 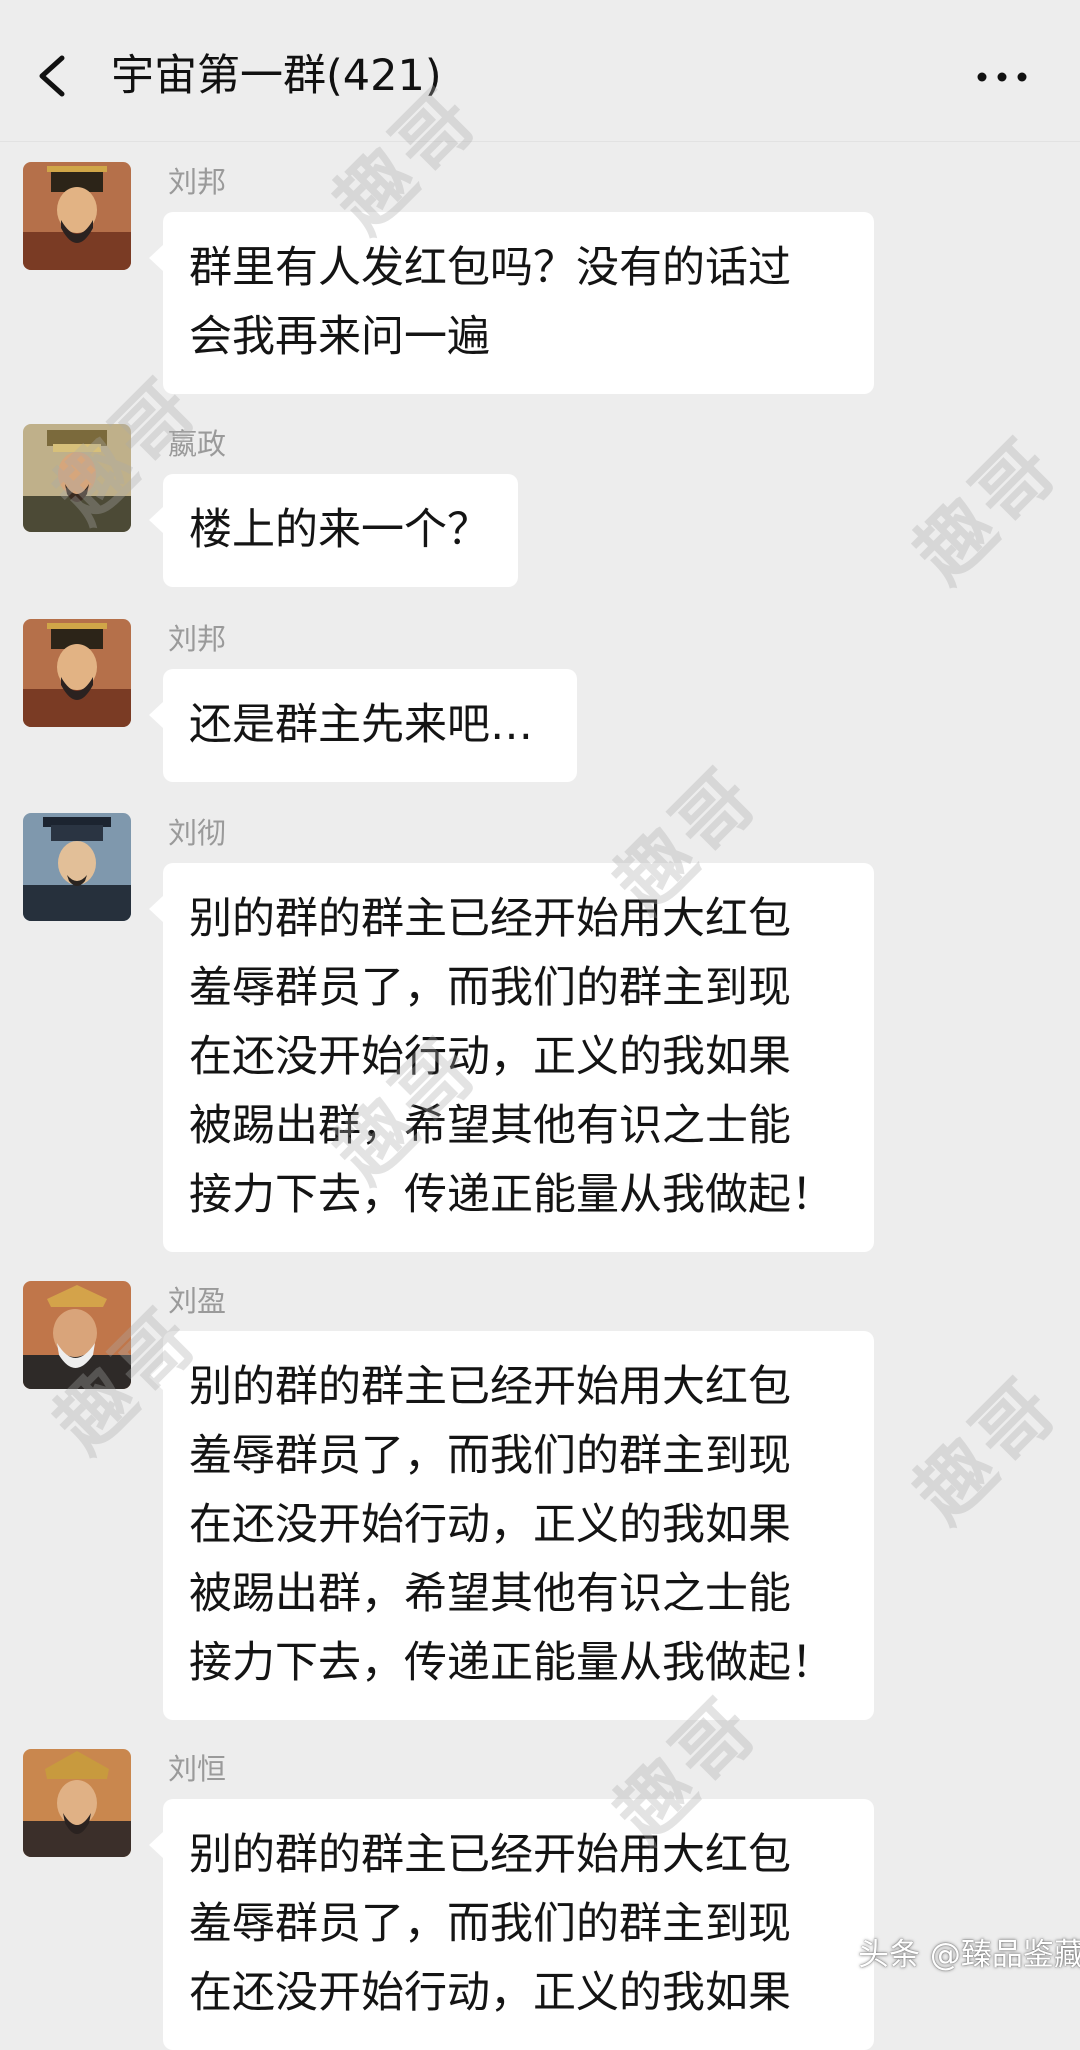 I want to click on message-bubble: 群里有人发红包吗？没有的话过 会我再来问一遍, so click(x=511, y=303).